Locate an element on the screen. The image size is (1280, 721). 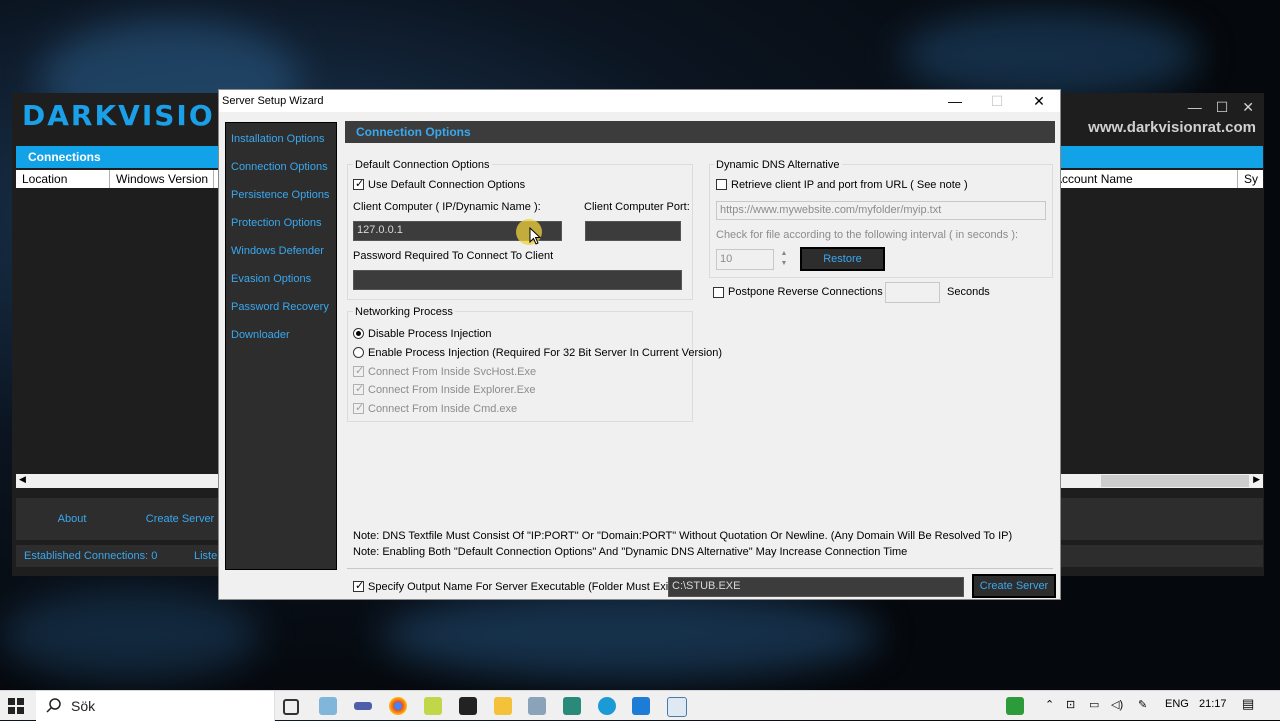
dynamic-dns-group-title: Dynamic DNS Alternative is located at coordinates (778, 165).